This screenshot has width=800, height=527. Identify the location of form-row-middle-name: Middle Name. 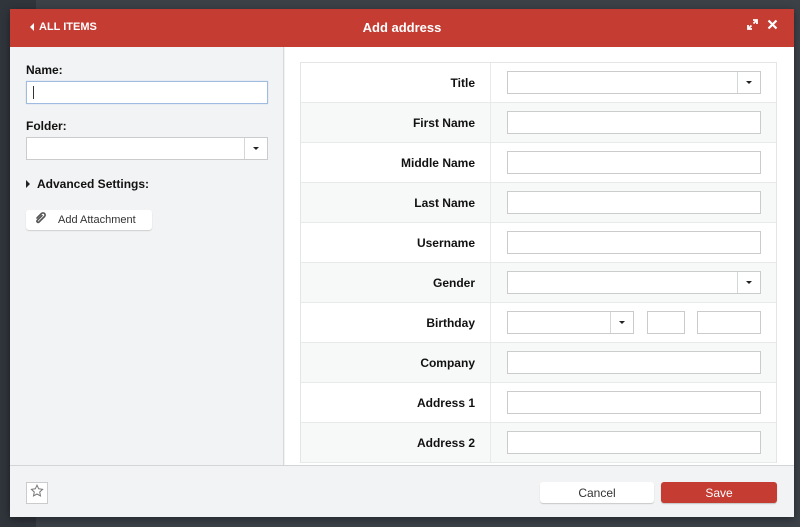
(538, 163).